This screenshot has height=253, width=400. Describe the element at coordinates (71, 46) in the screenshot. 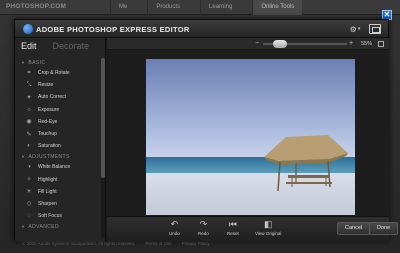

I see `tab-decorate: Decorate` at that location.